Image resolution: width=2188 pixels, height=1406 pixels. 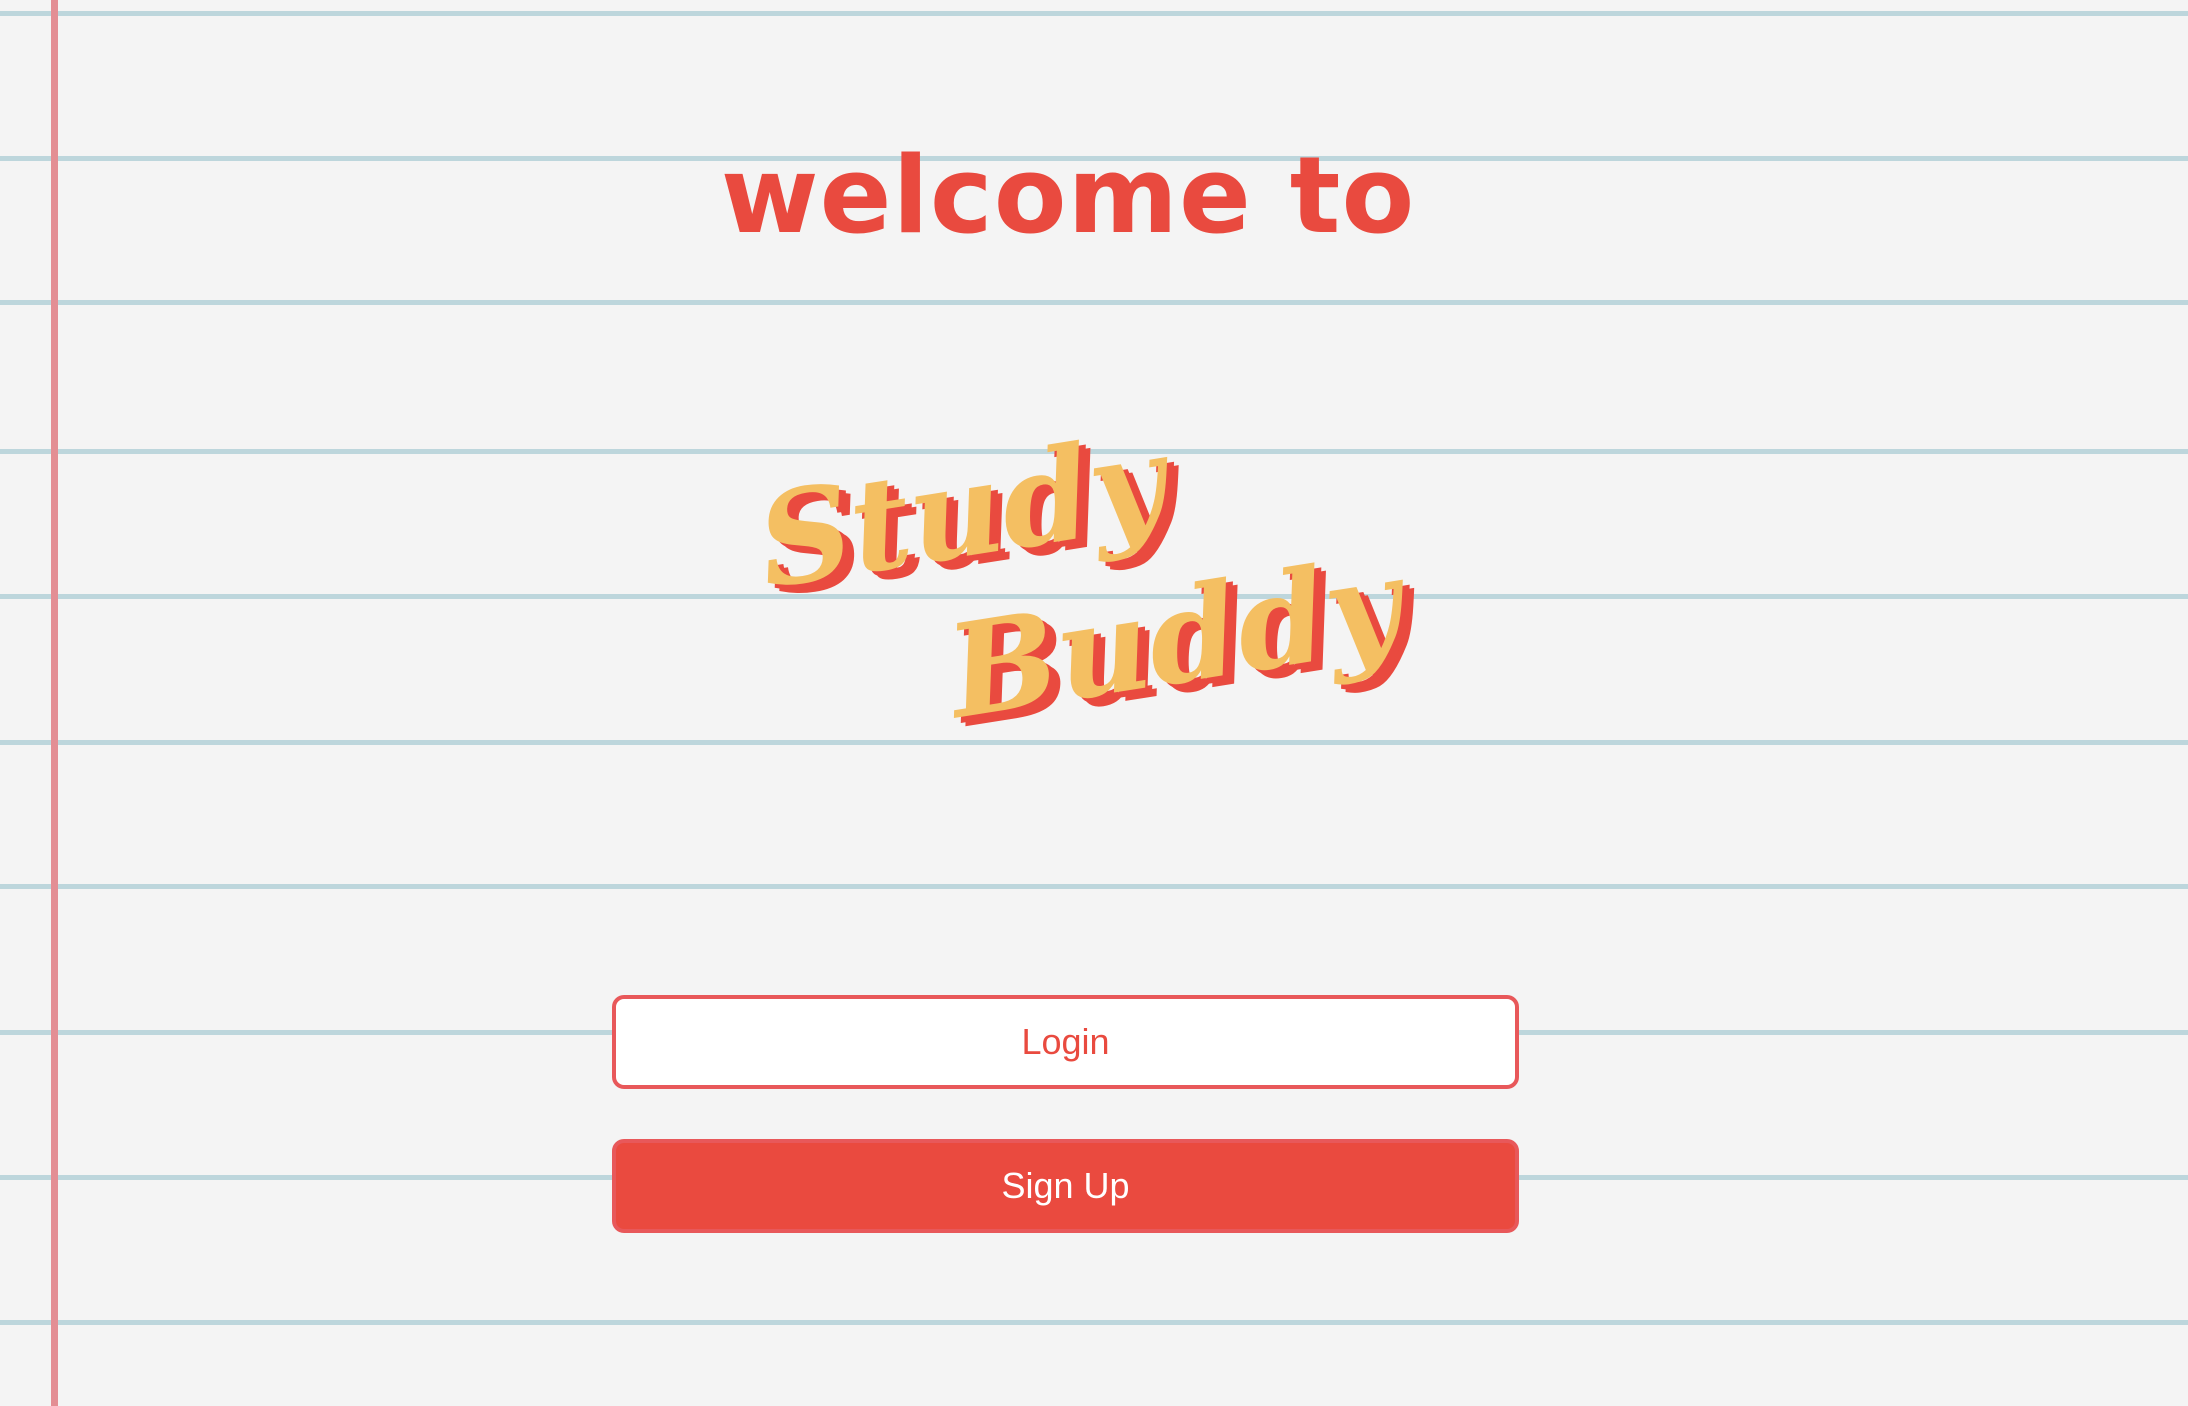 What do you see at coordinates (1068, 195) in the screenshot?
I see `welcome-heading: welcome to` at bounding box center [1068, 195].